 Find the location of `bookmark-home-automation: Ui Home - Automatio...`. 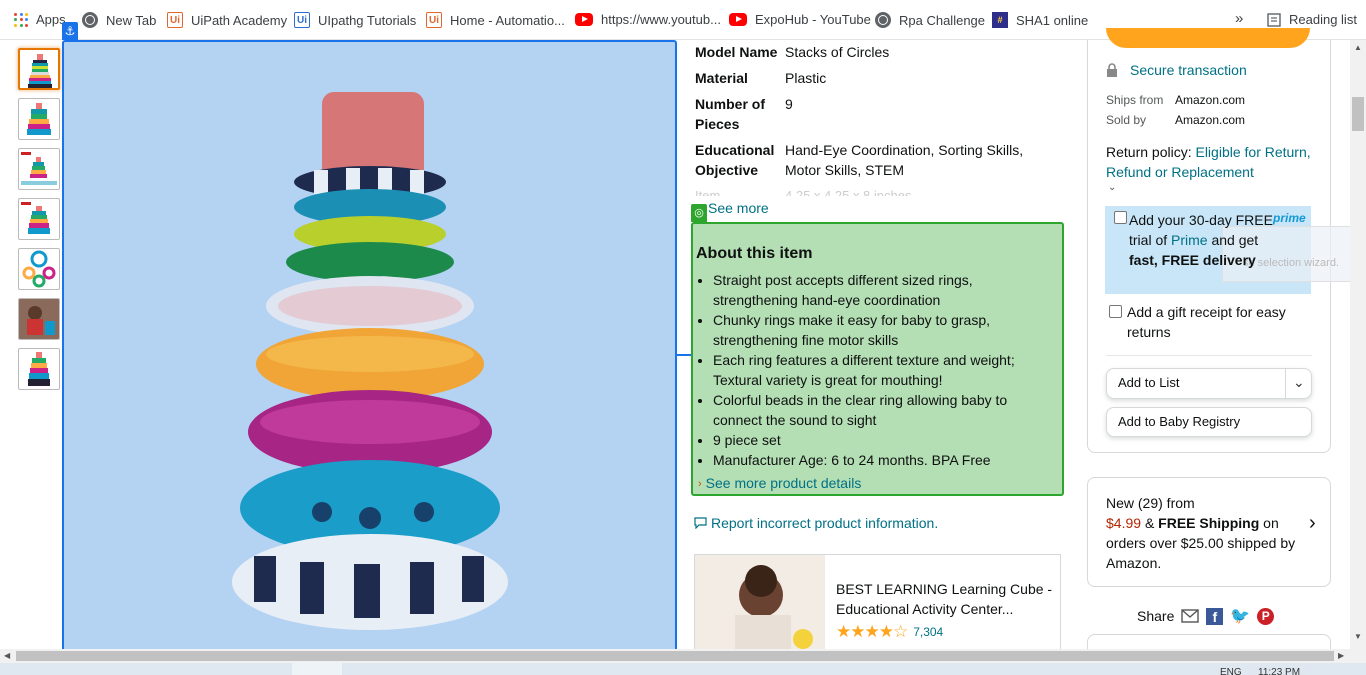

bookmark-home-automation: Ui Home - Automatio... is located at coordinates (495, 20).